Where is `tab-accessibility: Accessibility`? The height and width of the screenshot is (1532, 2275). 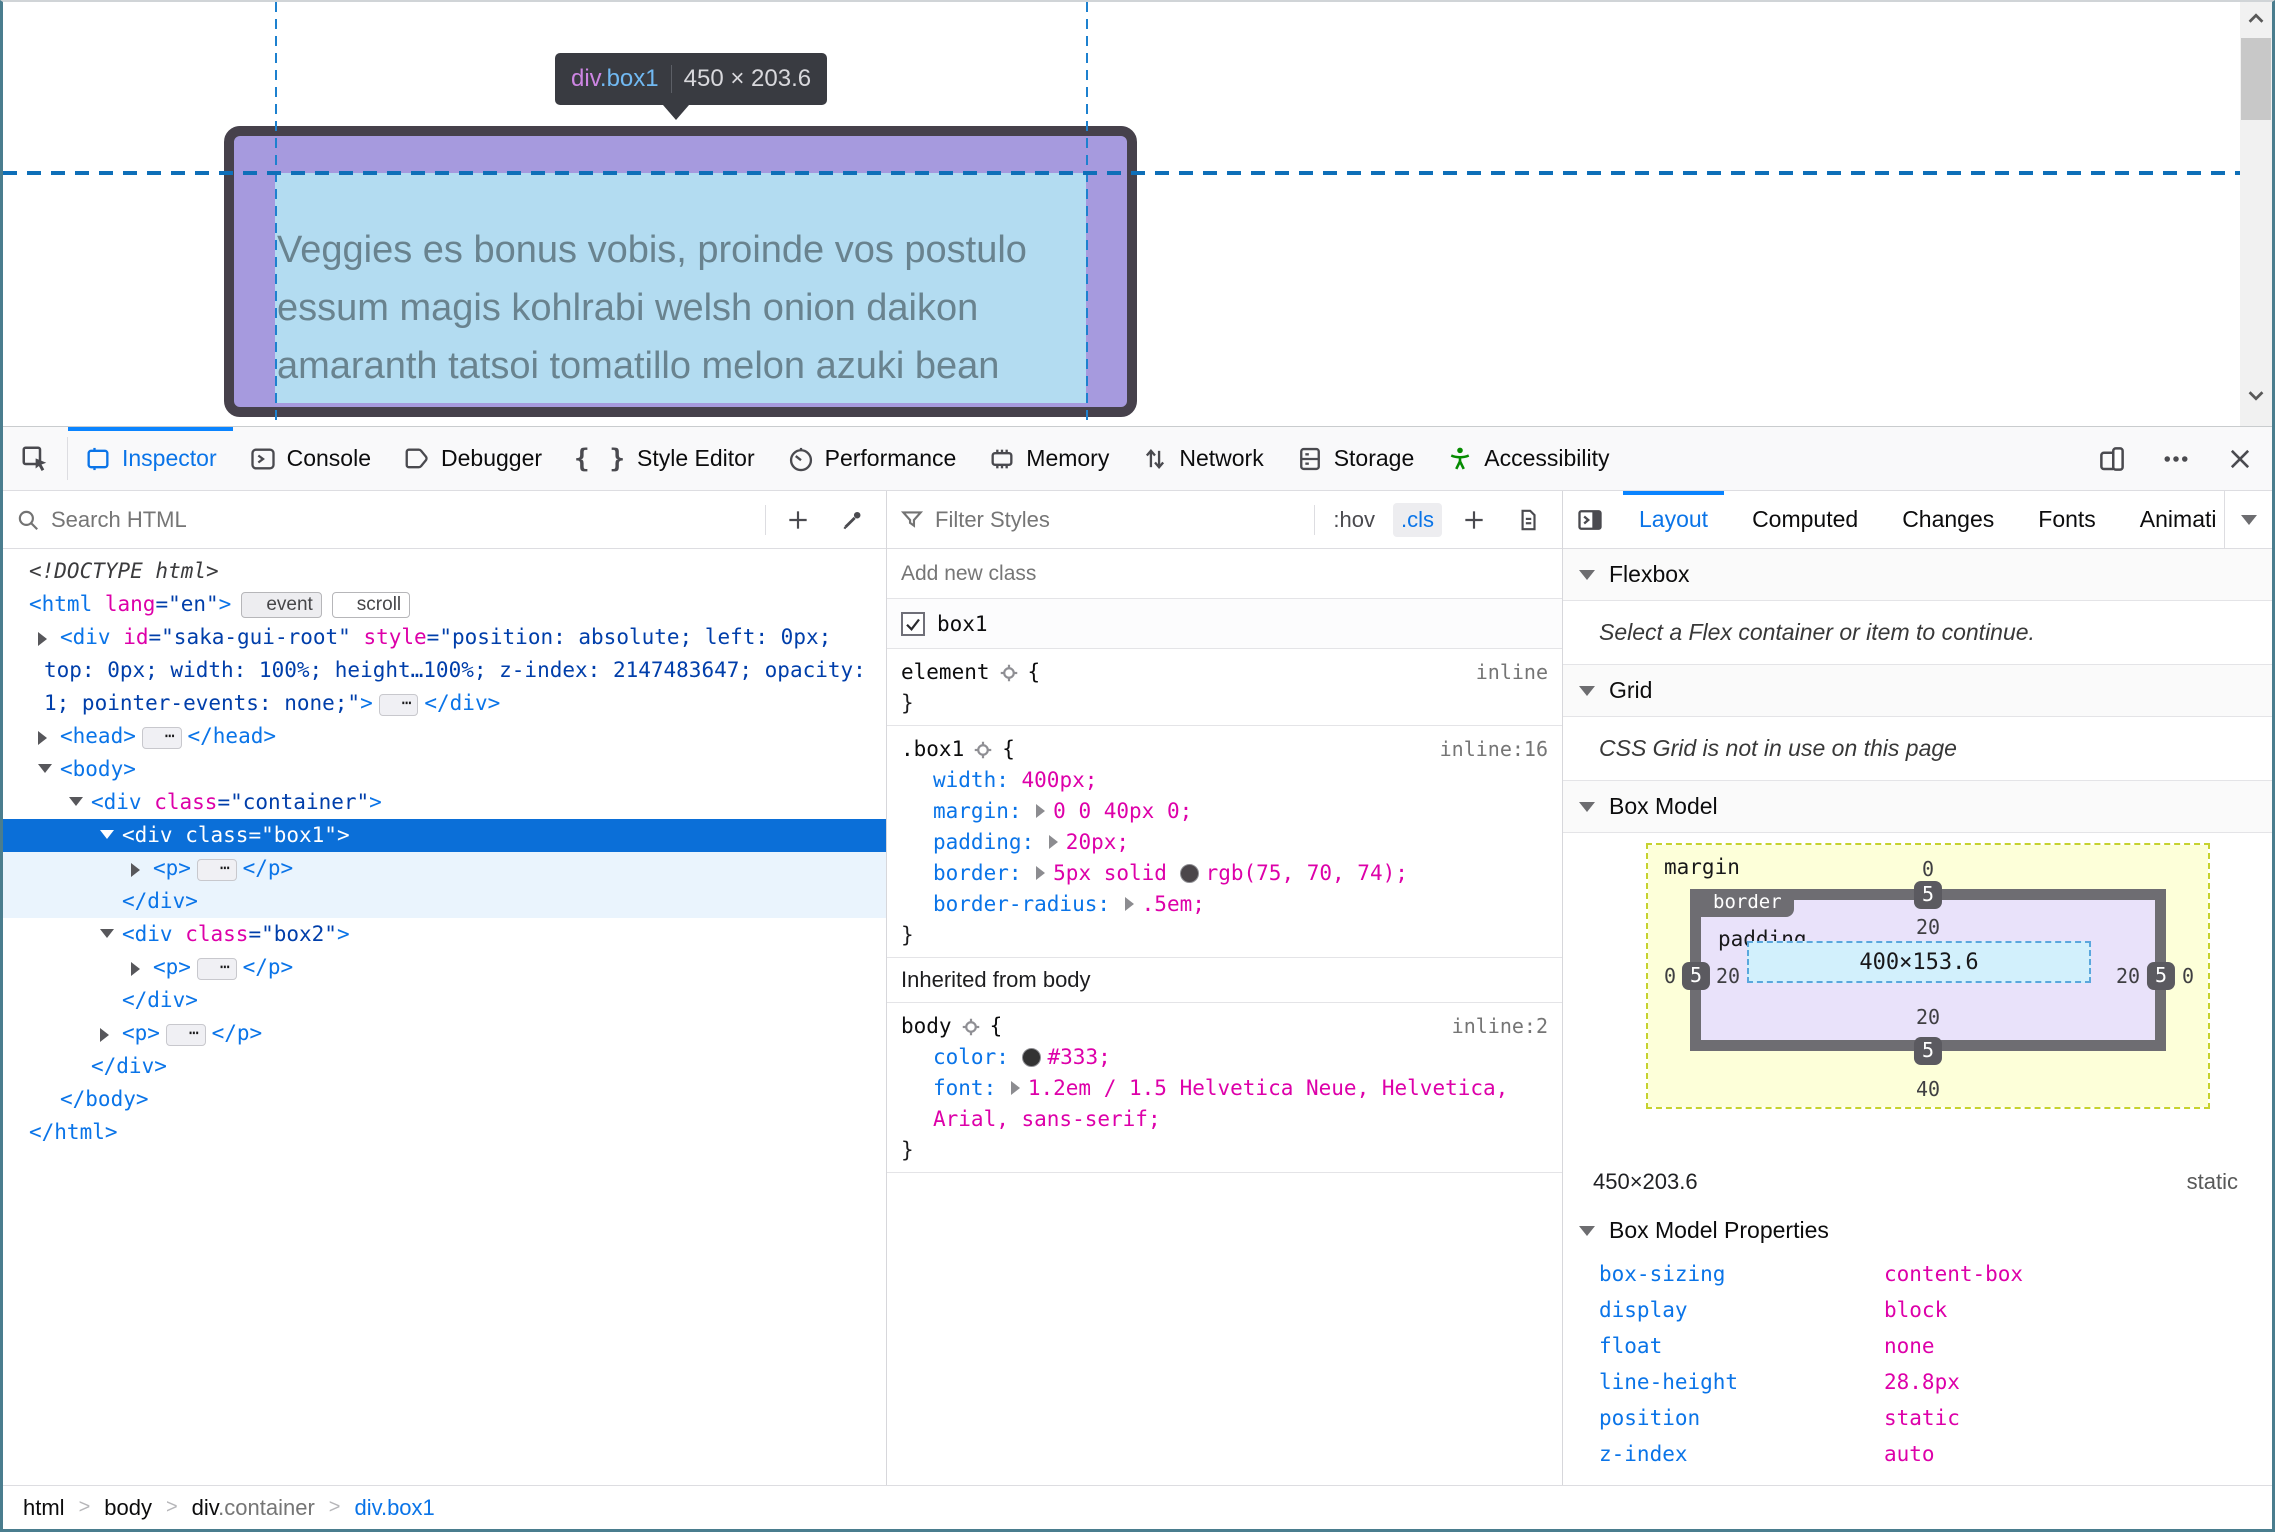 tab-accessibility: Accessibility is located at coordinates (1527, 458).